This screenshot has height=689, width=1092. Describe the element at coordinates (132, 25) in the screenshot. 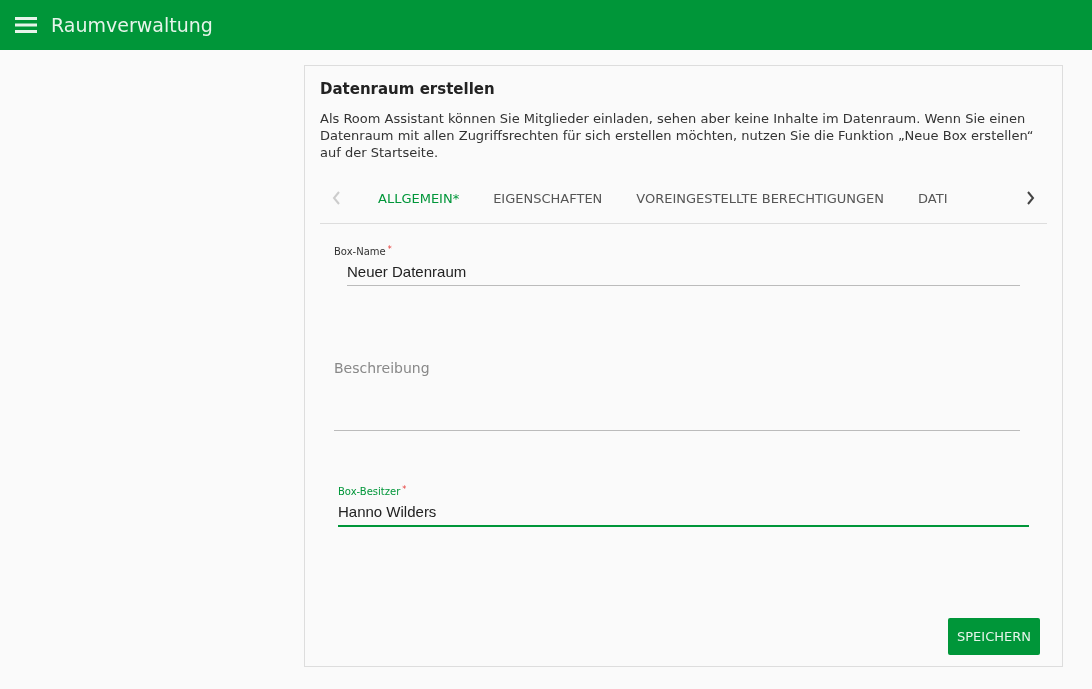

I see `app-title: Raumverwaltung` at that location.